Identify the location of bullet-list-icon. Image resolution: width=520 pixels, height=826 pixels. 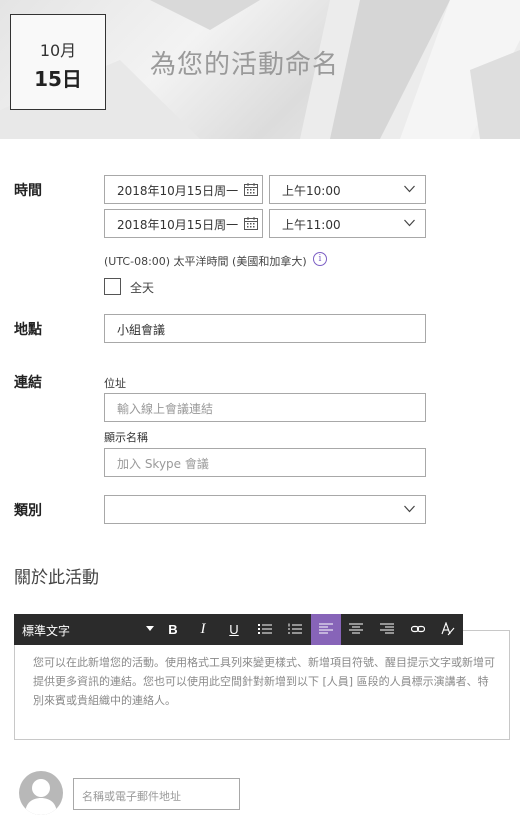
(265, 629).